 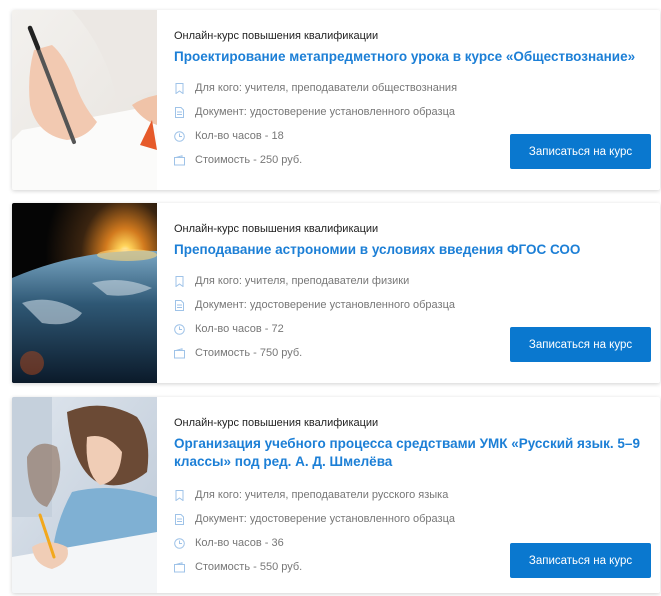 I want to click on course-image-students-writing, so click(x=84, y=495).